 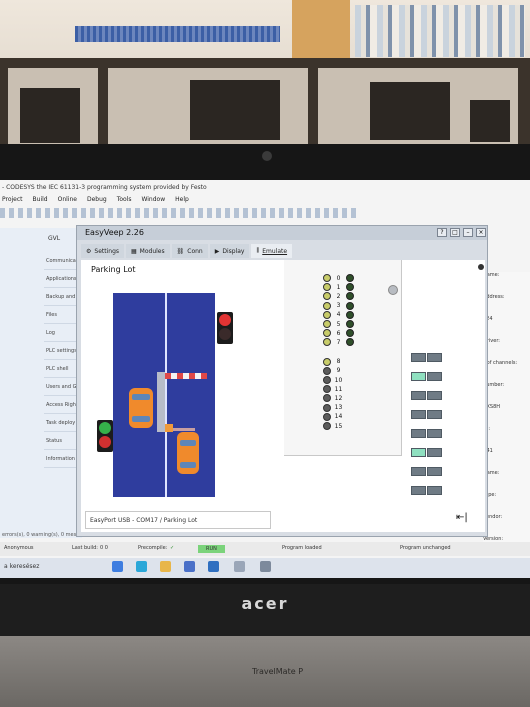 What do you see at coordinates (468, 232) in the screenshot?
I see `minimize-button: –` at bounding box center [468, 232].